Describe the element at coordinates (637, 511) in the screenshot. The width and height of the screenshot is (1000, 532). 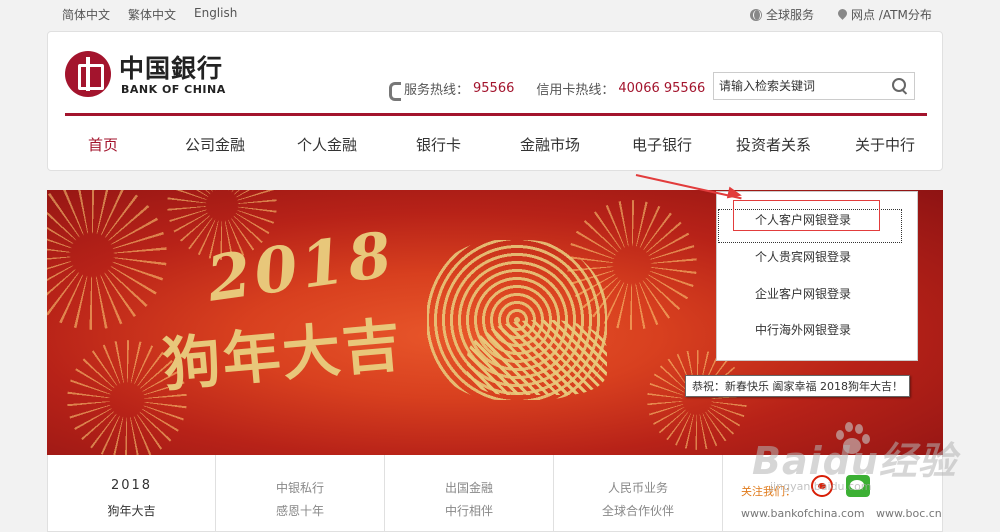
I see `promo-line2: 全球合作伙伴` at that location.